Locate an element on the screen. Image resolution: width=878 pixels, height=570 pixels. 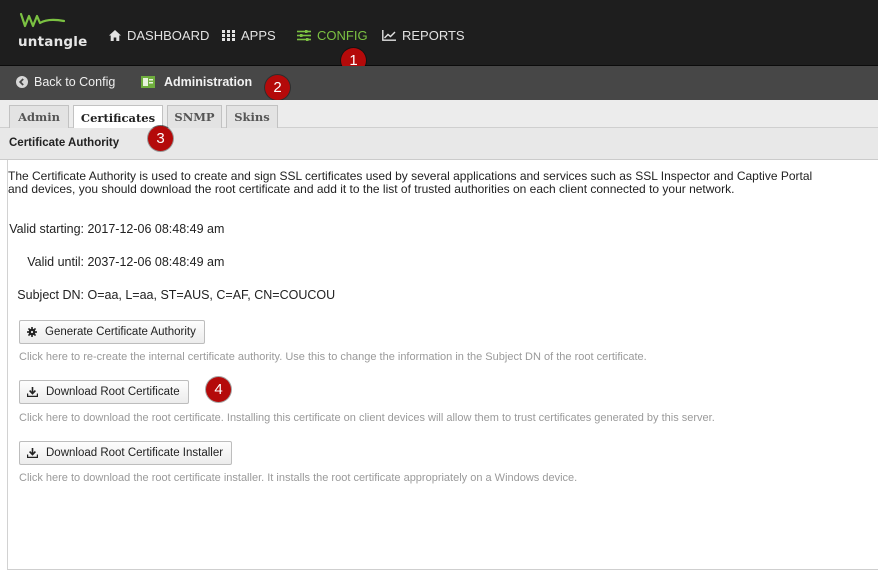
nav-config: CONFIG is located at coordinates (332, 35).